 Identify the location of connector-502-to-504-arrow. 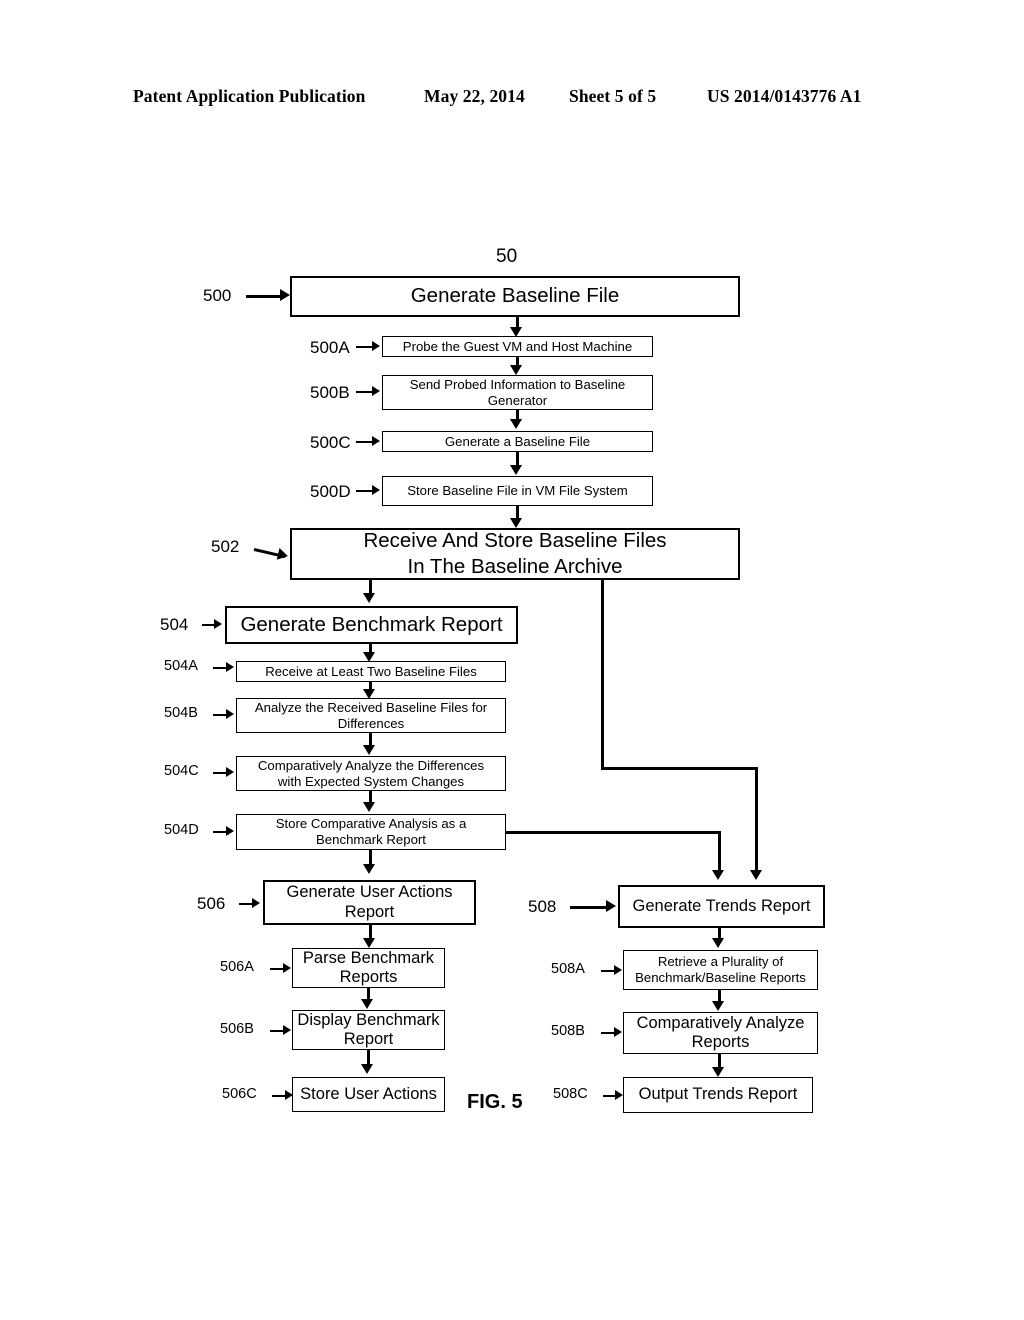
(369, 598).